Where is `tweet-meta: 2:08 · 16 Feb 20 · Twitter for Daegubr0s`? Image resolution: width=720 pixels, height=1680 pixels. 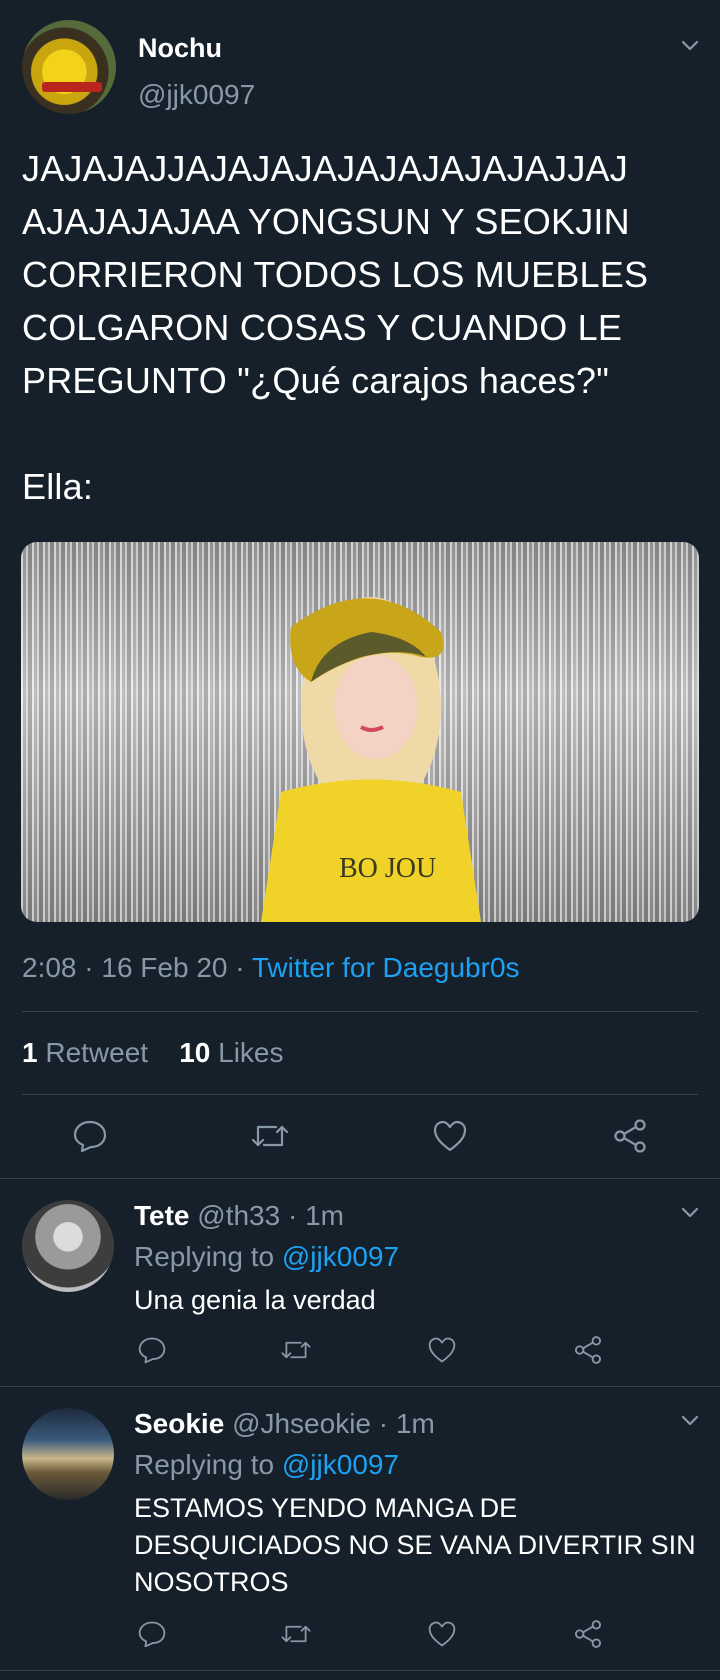 tweet-meta: 2:08 · 16 Feb 20 · Twitter for Daegubr0s is located at coordinates (271, 968).